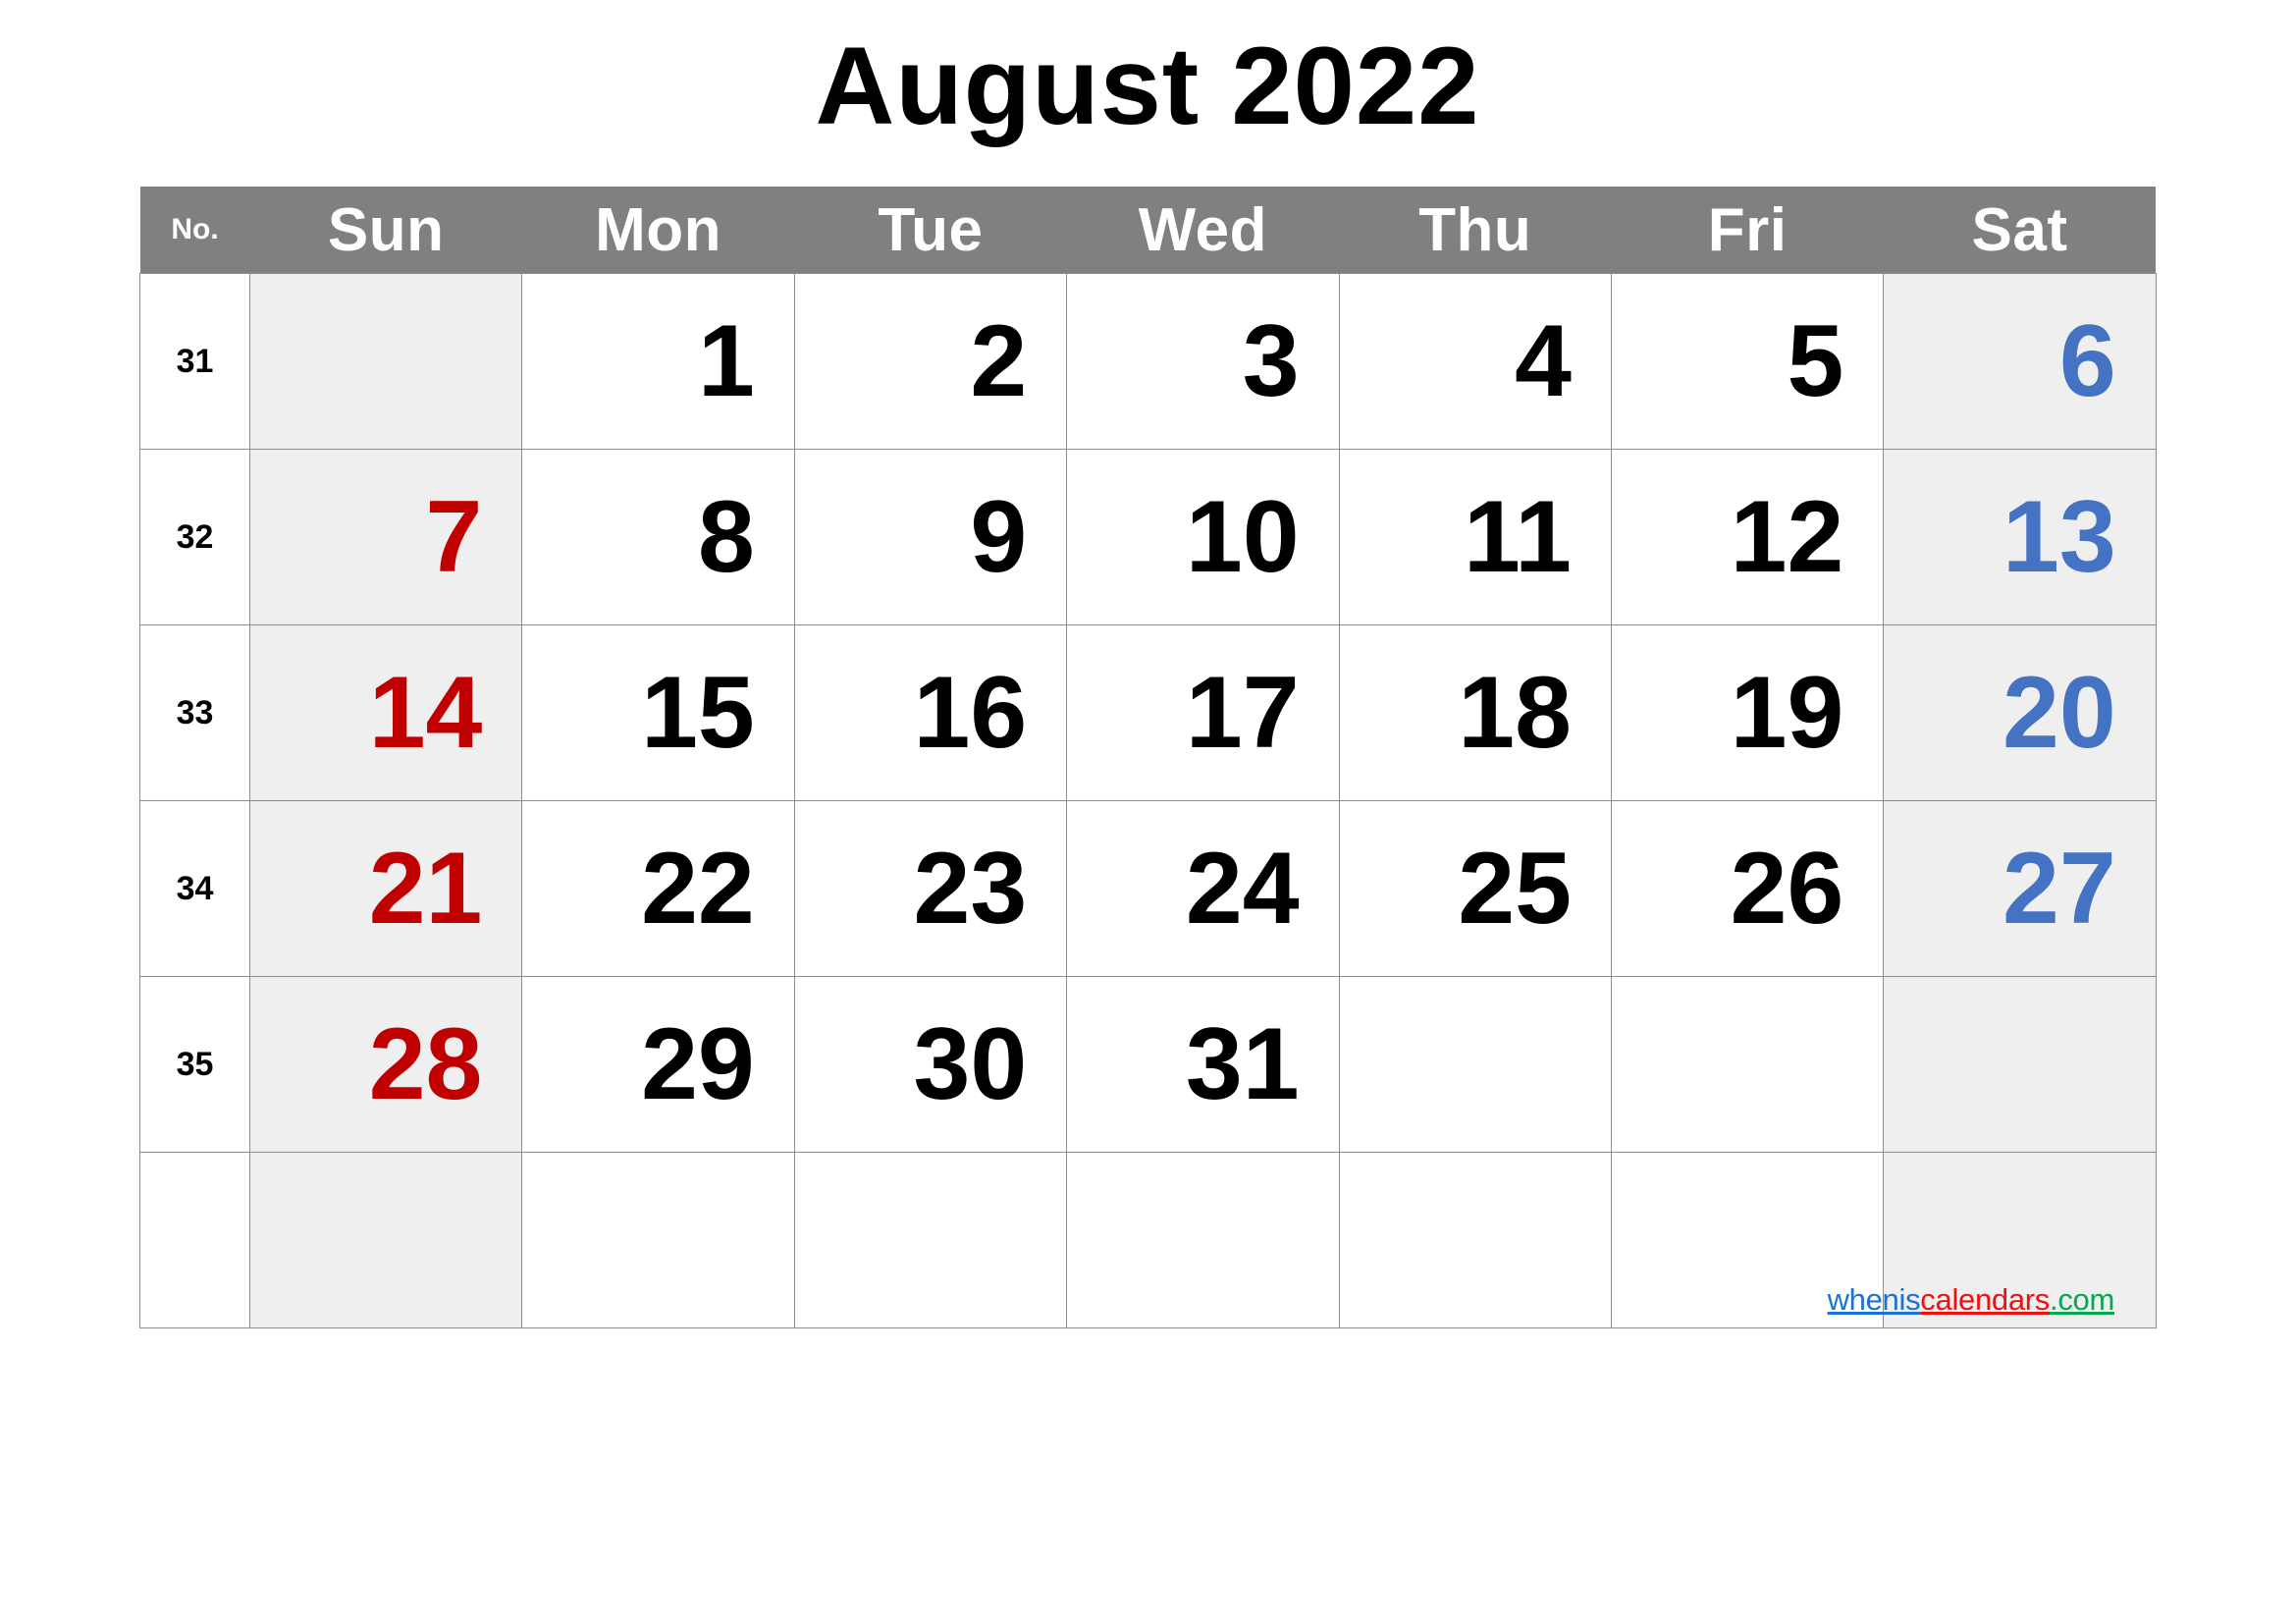 This screenshot has height=1624, width=2296. What do you see at coordinates (1874, 1299) in the screenshot?
I see `watermark-part-1: whenis` at bounding box center [1874, 1299].